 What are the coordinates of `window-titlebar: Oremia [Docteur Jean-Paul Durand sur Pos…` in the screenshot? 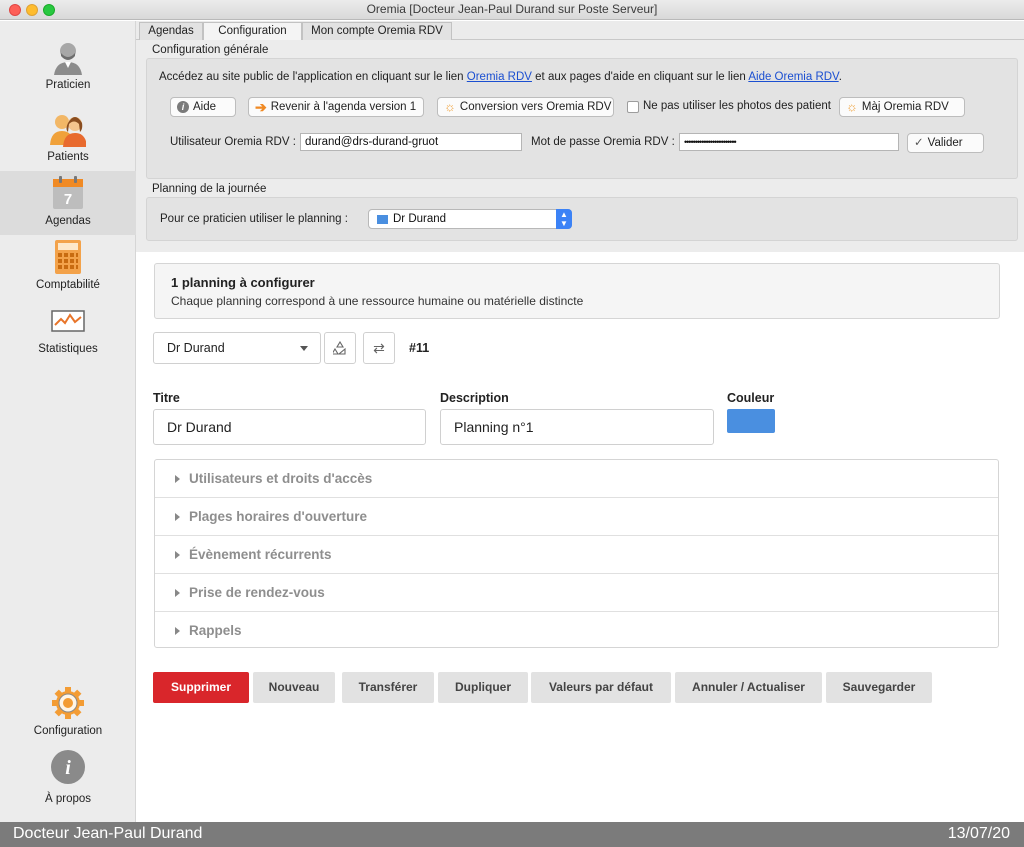 It's located at (512, 10).